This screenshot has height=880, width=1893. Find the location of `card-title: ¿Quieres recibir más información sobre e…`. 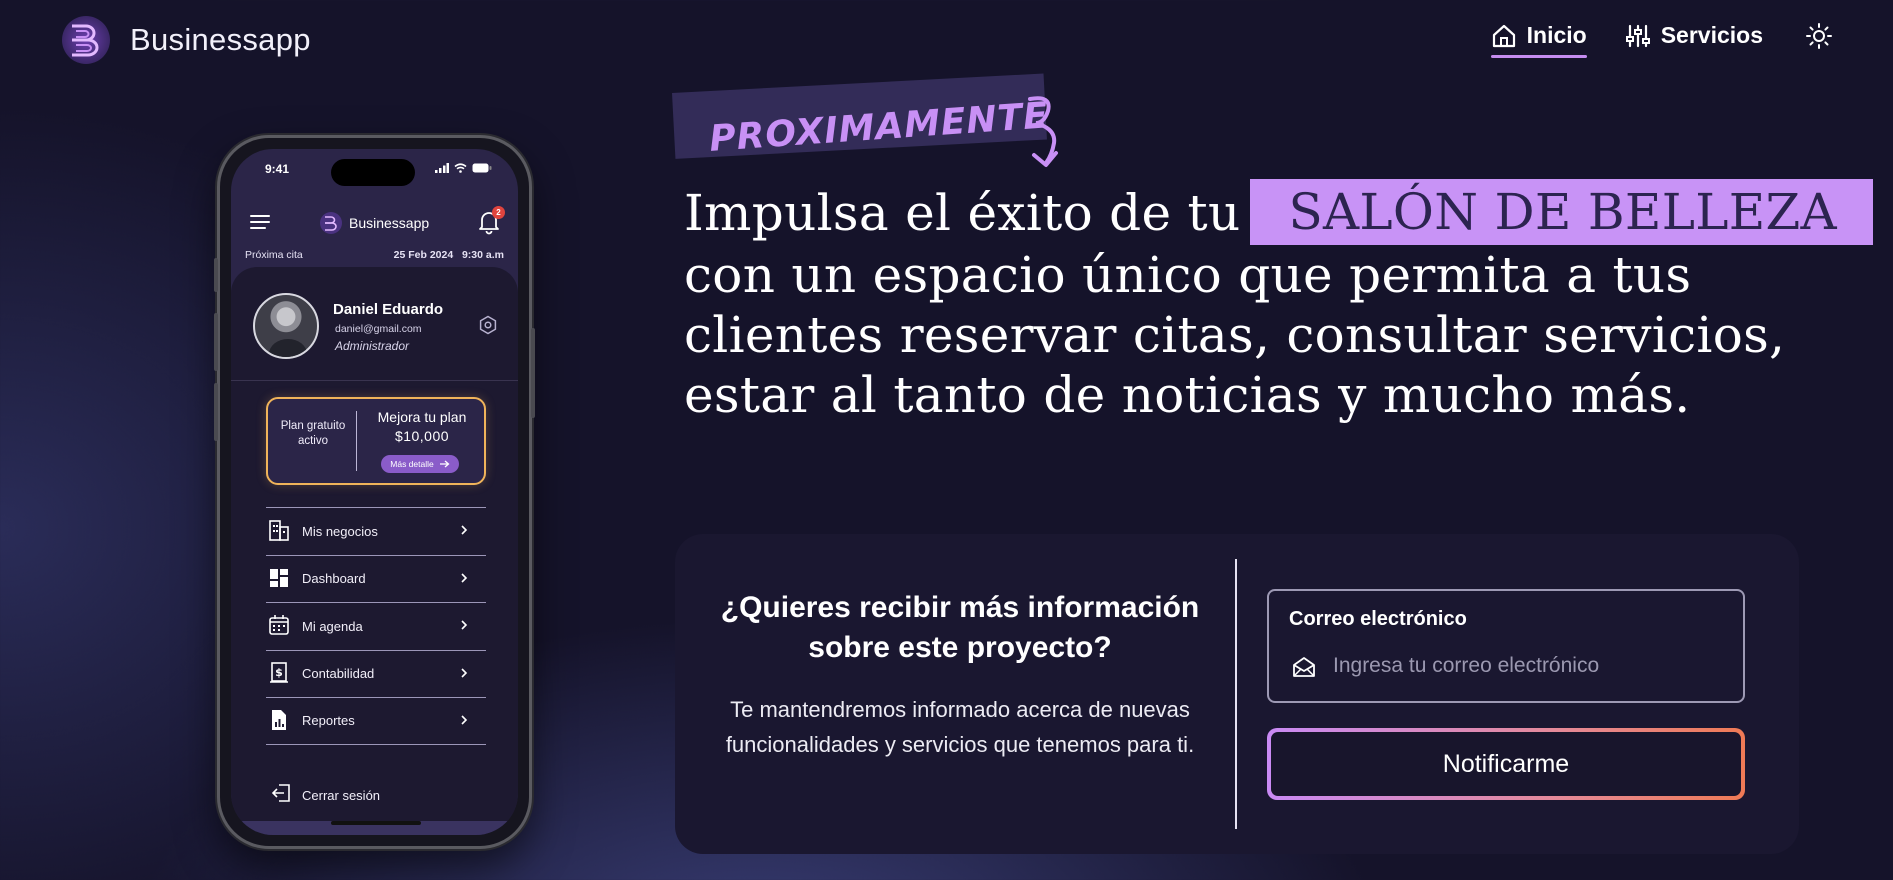

card-title: ¿Quieres recibir más información sobre e… is located at coordinates (960, 627).